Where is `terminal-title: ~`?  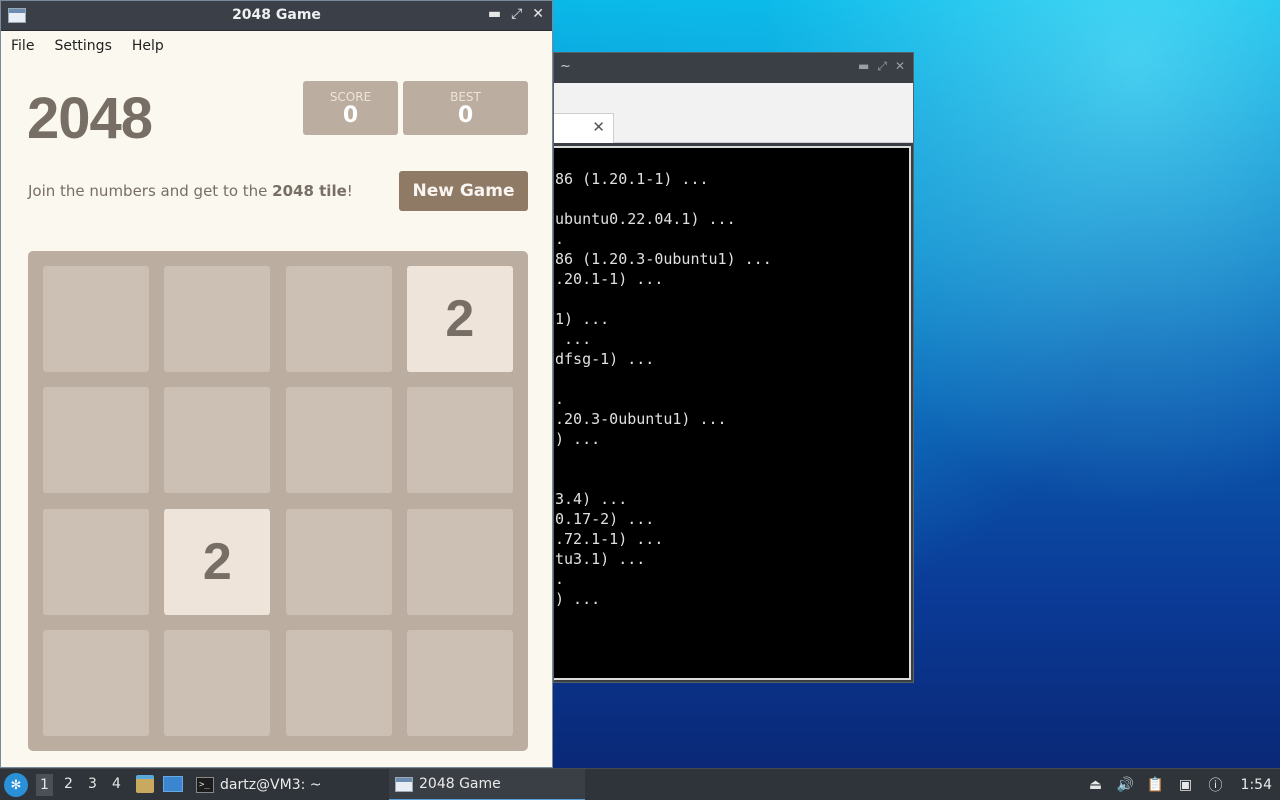
terminal-title: ~ is located at coordinates (565, 66).